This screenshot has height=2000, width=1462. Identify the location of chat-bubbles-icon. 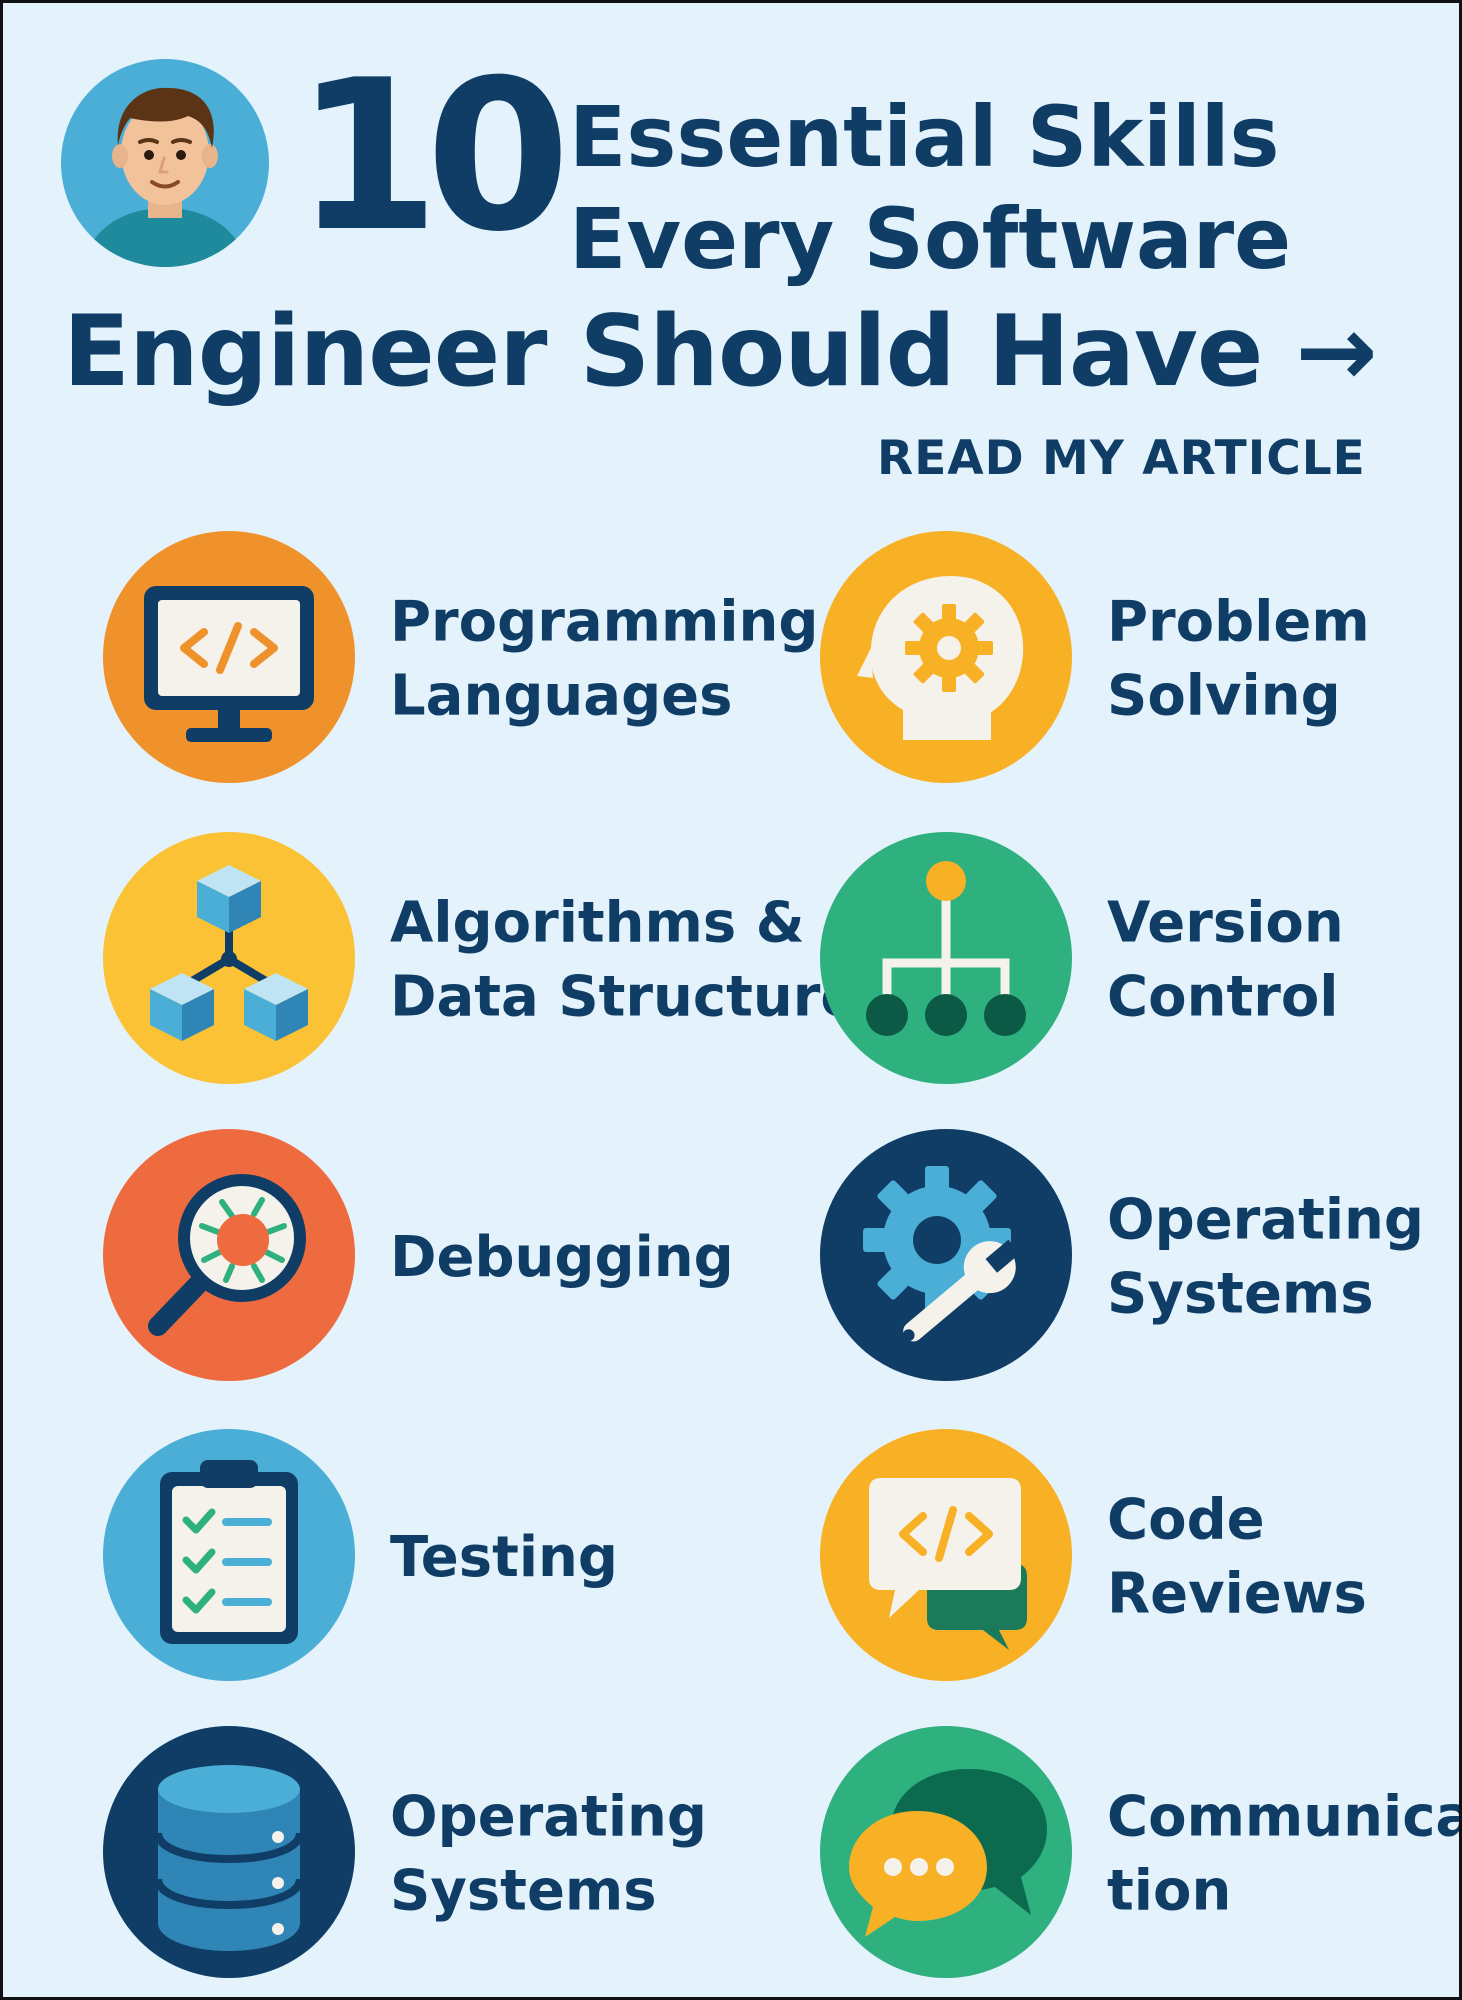
(946, 1852).